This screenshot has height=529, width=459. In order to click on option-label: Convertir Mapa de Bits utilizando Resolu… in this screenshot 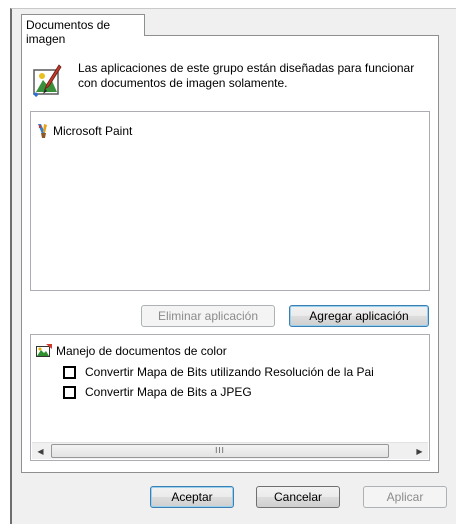, I will do `click(229, 372)`.